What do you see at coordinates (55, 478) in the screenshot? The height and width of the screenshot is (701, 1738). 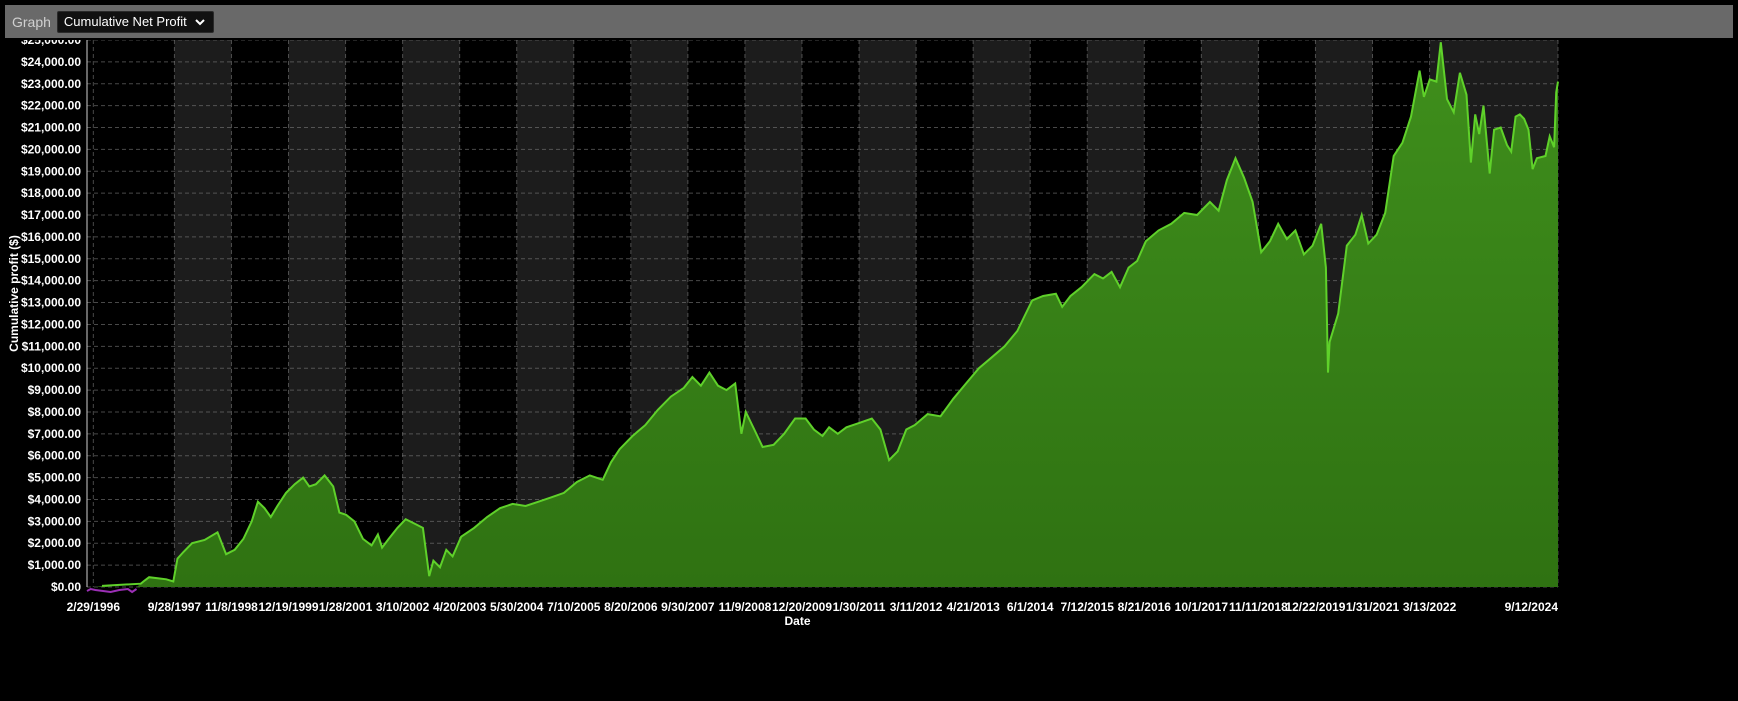 I see `y-tick-label: $5,000.00` at bounding box center [55, 478].